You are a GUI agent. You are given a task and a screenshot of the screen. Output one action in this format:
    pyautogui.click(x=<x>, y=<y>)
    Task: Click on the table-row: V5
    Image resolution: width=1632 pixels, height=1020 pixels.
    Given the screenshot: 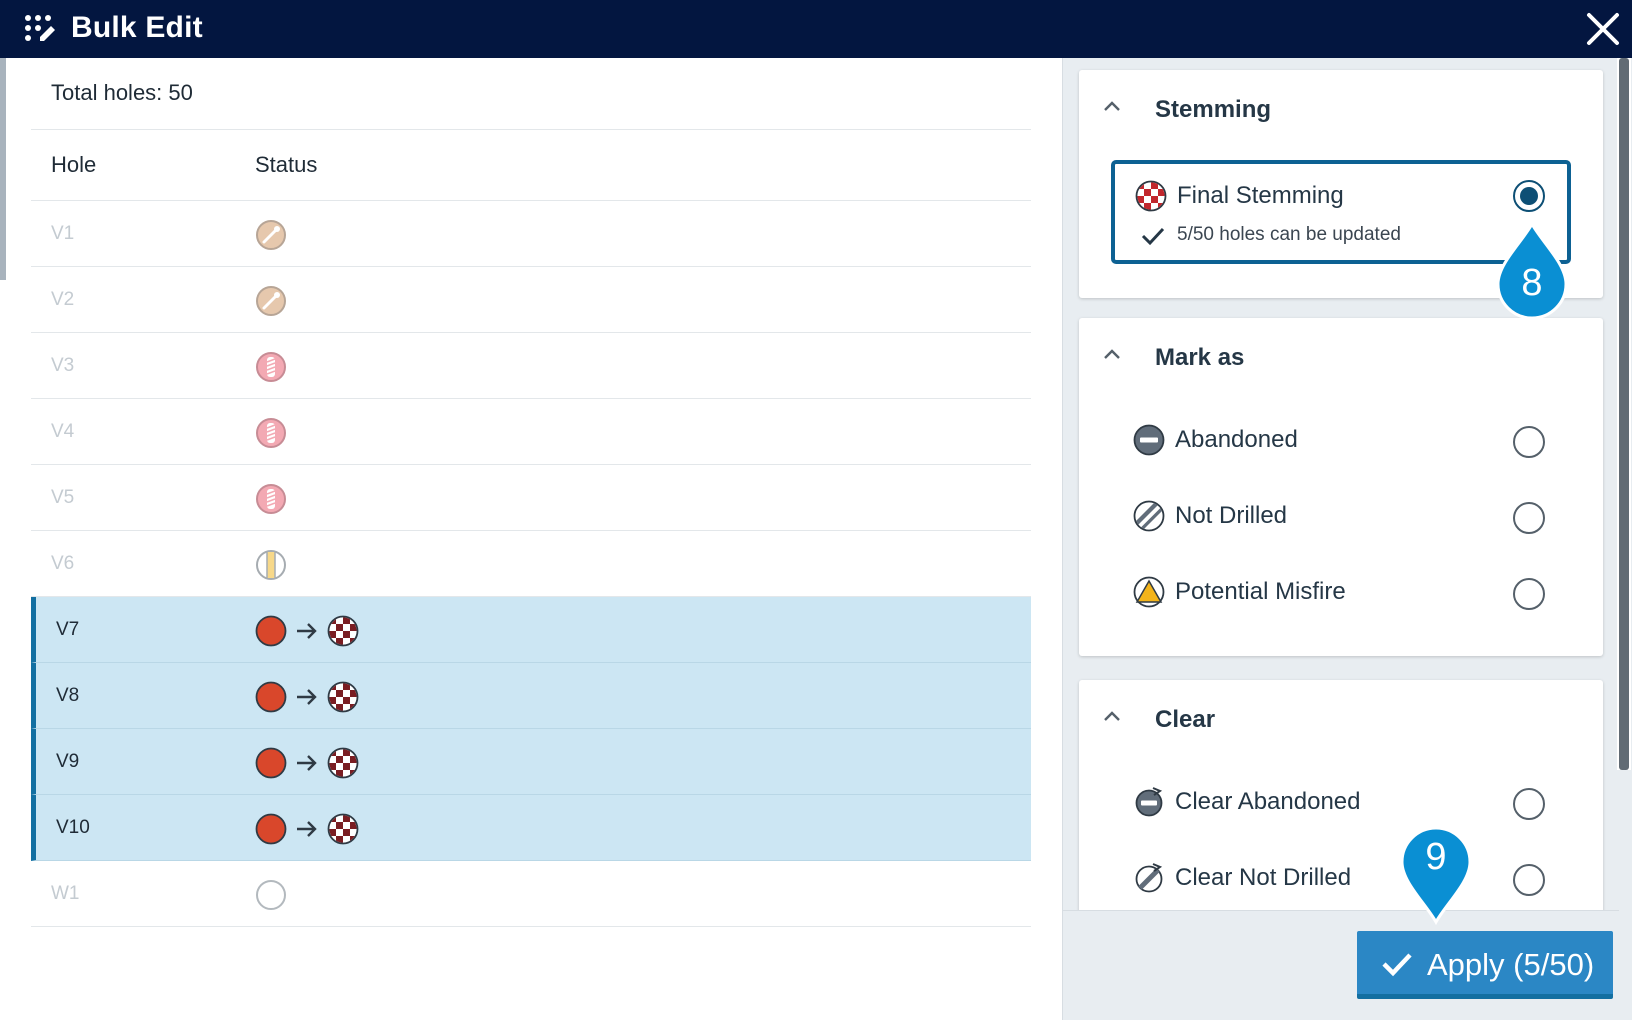 What is the action you would take?
    pyautogui.click(x=531, y=498)
    